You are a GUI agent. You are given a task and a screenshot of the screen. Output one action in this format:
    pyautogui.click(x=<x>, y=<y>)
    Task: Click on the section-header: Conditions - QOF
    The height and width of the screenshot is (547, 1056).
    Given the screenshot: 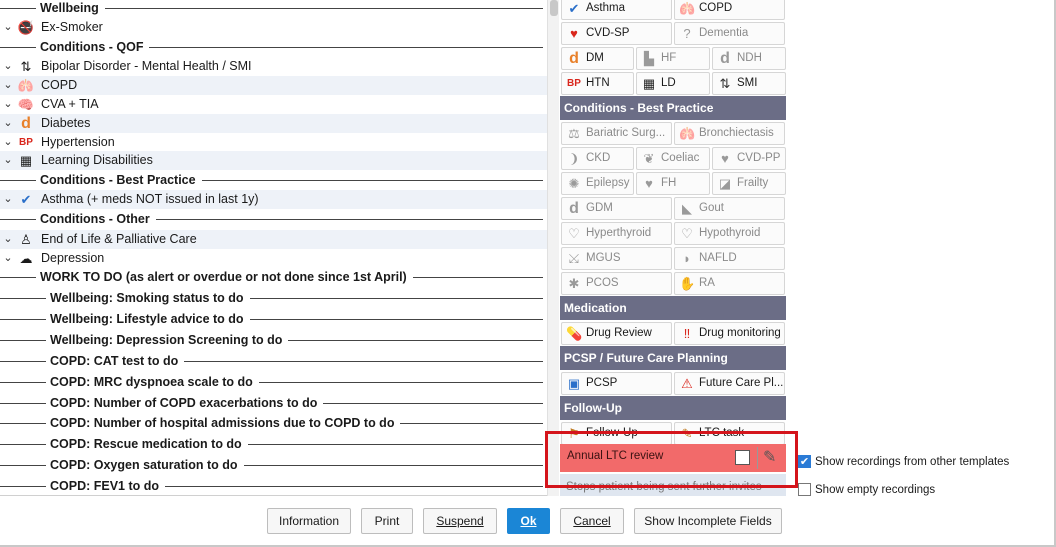 What is the action you would take?
    pyautogui.click(x=273, y=47)
    